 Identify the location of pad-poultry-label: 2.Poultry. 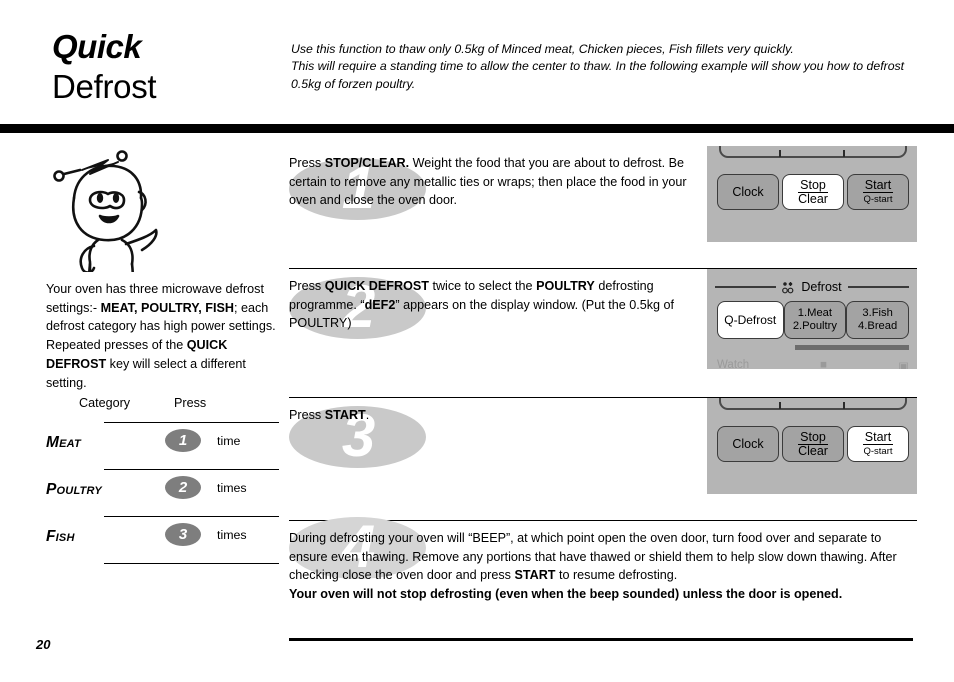
(814, 326).